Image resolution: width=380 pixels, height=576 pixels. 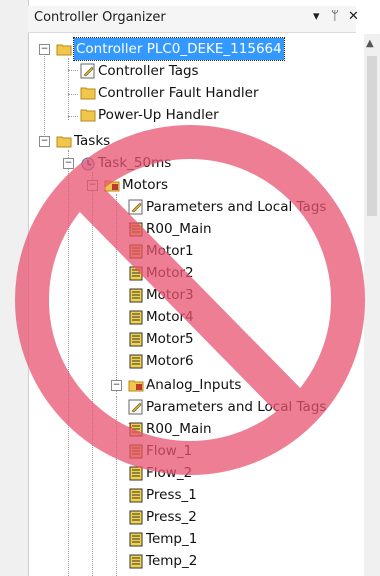 I want to click on tree-item-label: Temp_1, so click(x=172, y=539).